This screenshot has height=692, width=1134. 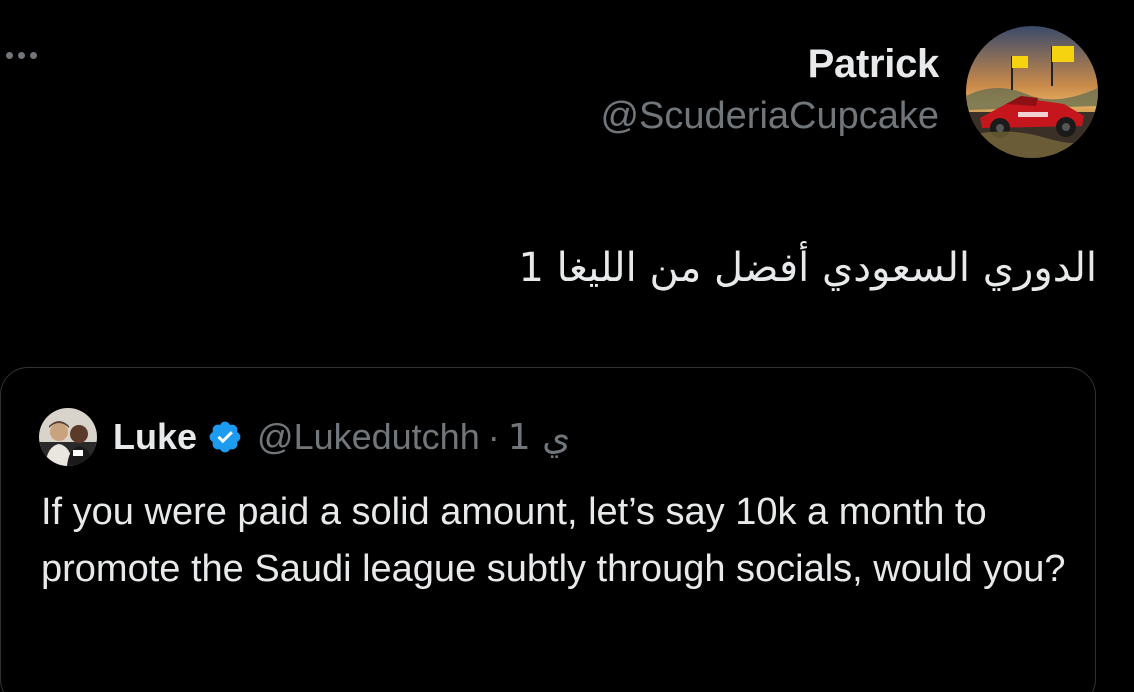 I want to click on verified-badge-icon, so click(x=225, y=437).